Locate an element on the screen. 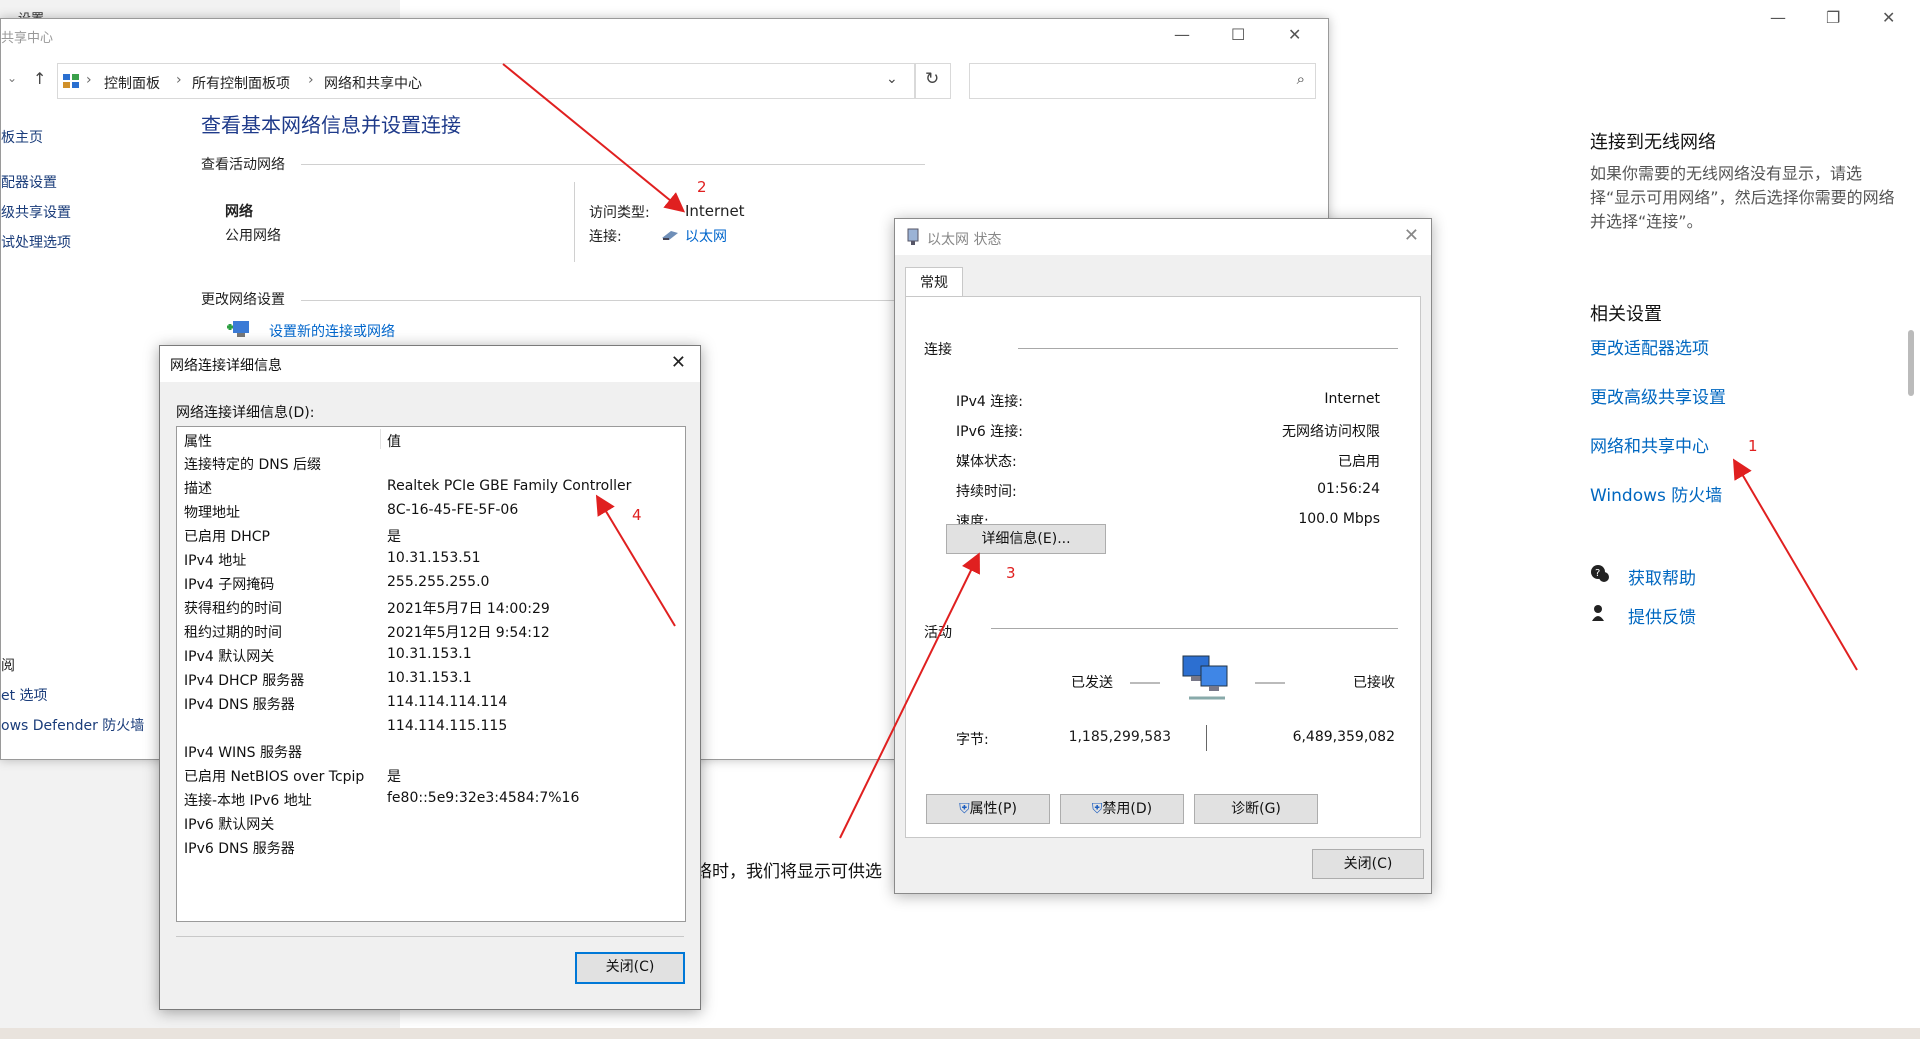  table-row: IPv6 DNS 服务器 is located at coordinates (434, 850).